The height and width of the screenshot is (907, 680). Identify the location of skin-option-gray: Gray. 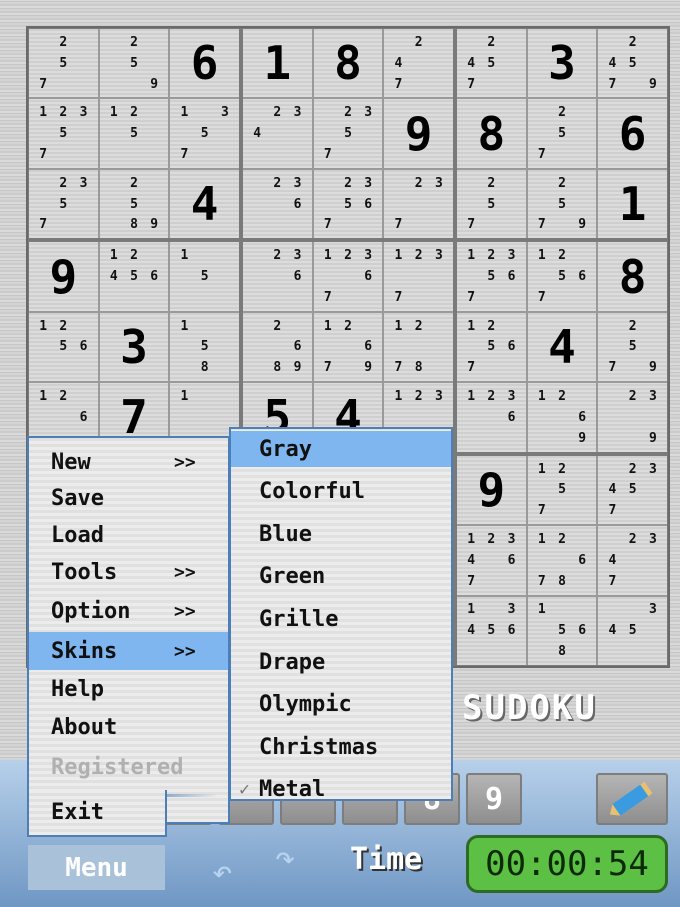
(341, 449).